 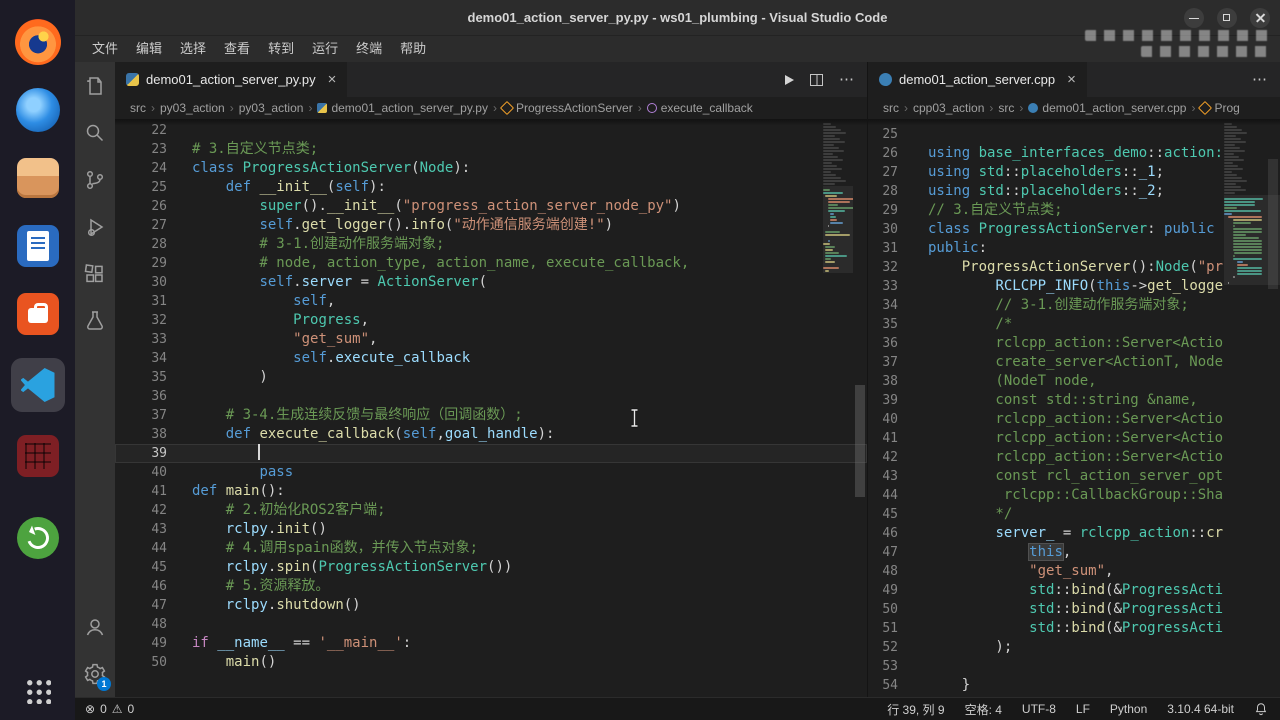 I want to click on explorer-icon, so click(x=95, y=85).